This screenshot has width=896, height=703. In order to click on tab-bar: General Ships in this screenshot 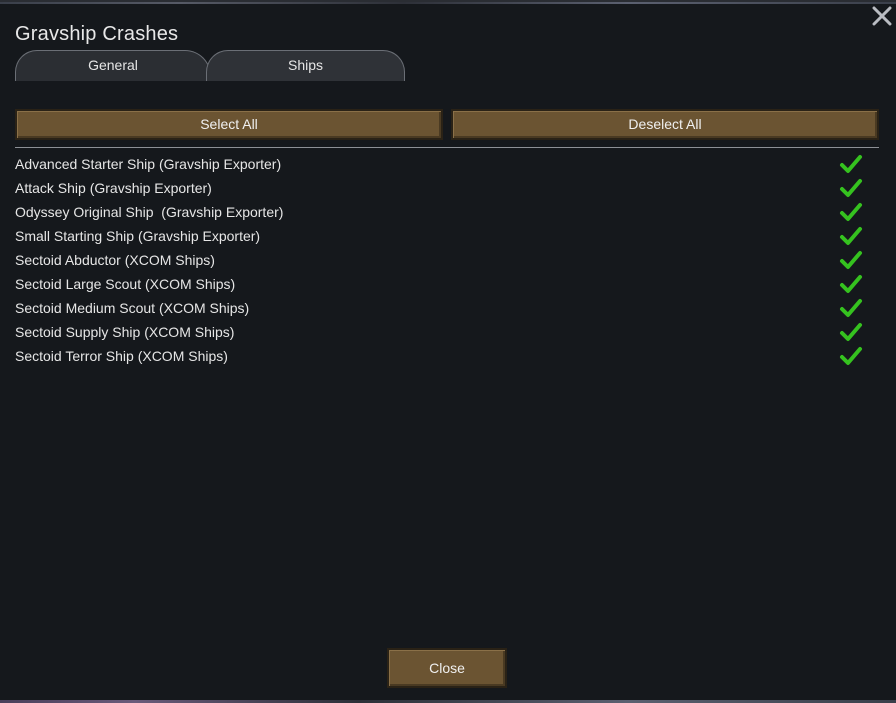, I will do `click(210, 66)`.